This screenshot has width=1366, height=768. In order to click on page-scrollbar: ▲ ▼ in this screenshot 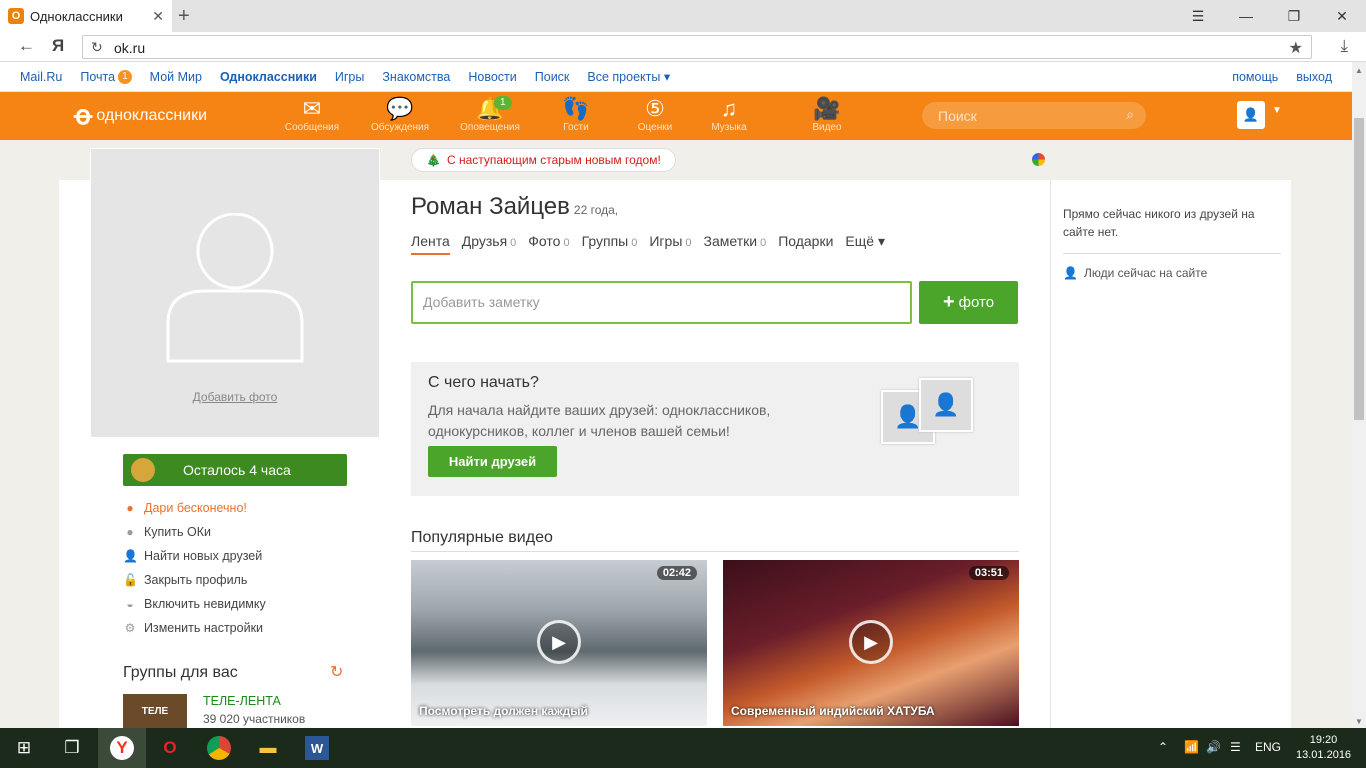, I will do `click(1359, 395)`.